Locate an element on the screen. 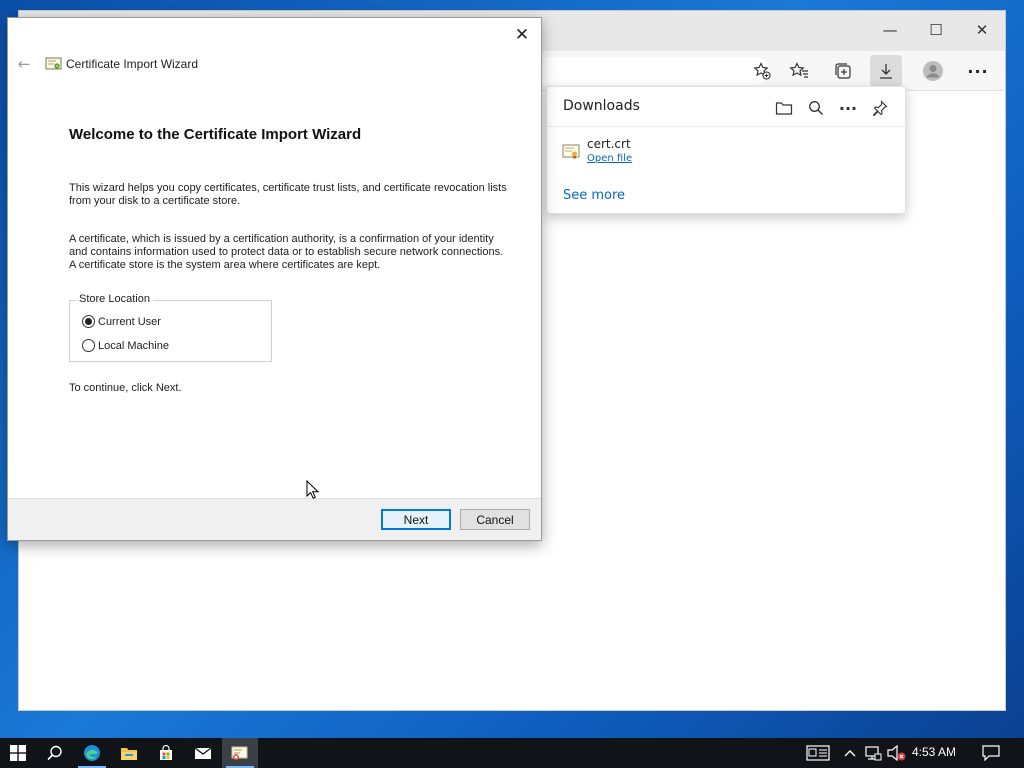 The width and height of the screenshot is (1024, 768). see-more-link: See more is located at coordinates (594, 195).